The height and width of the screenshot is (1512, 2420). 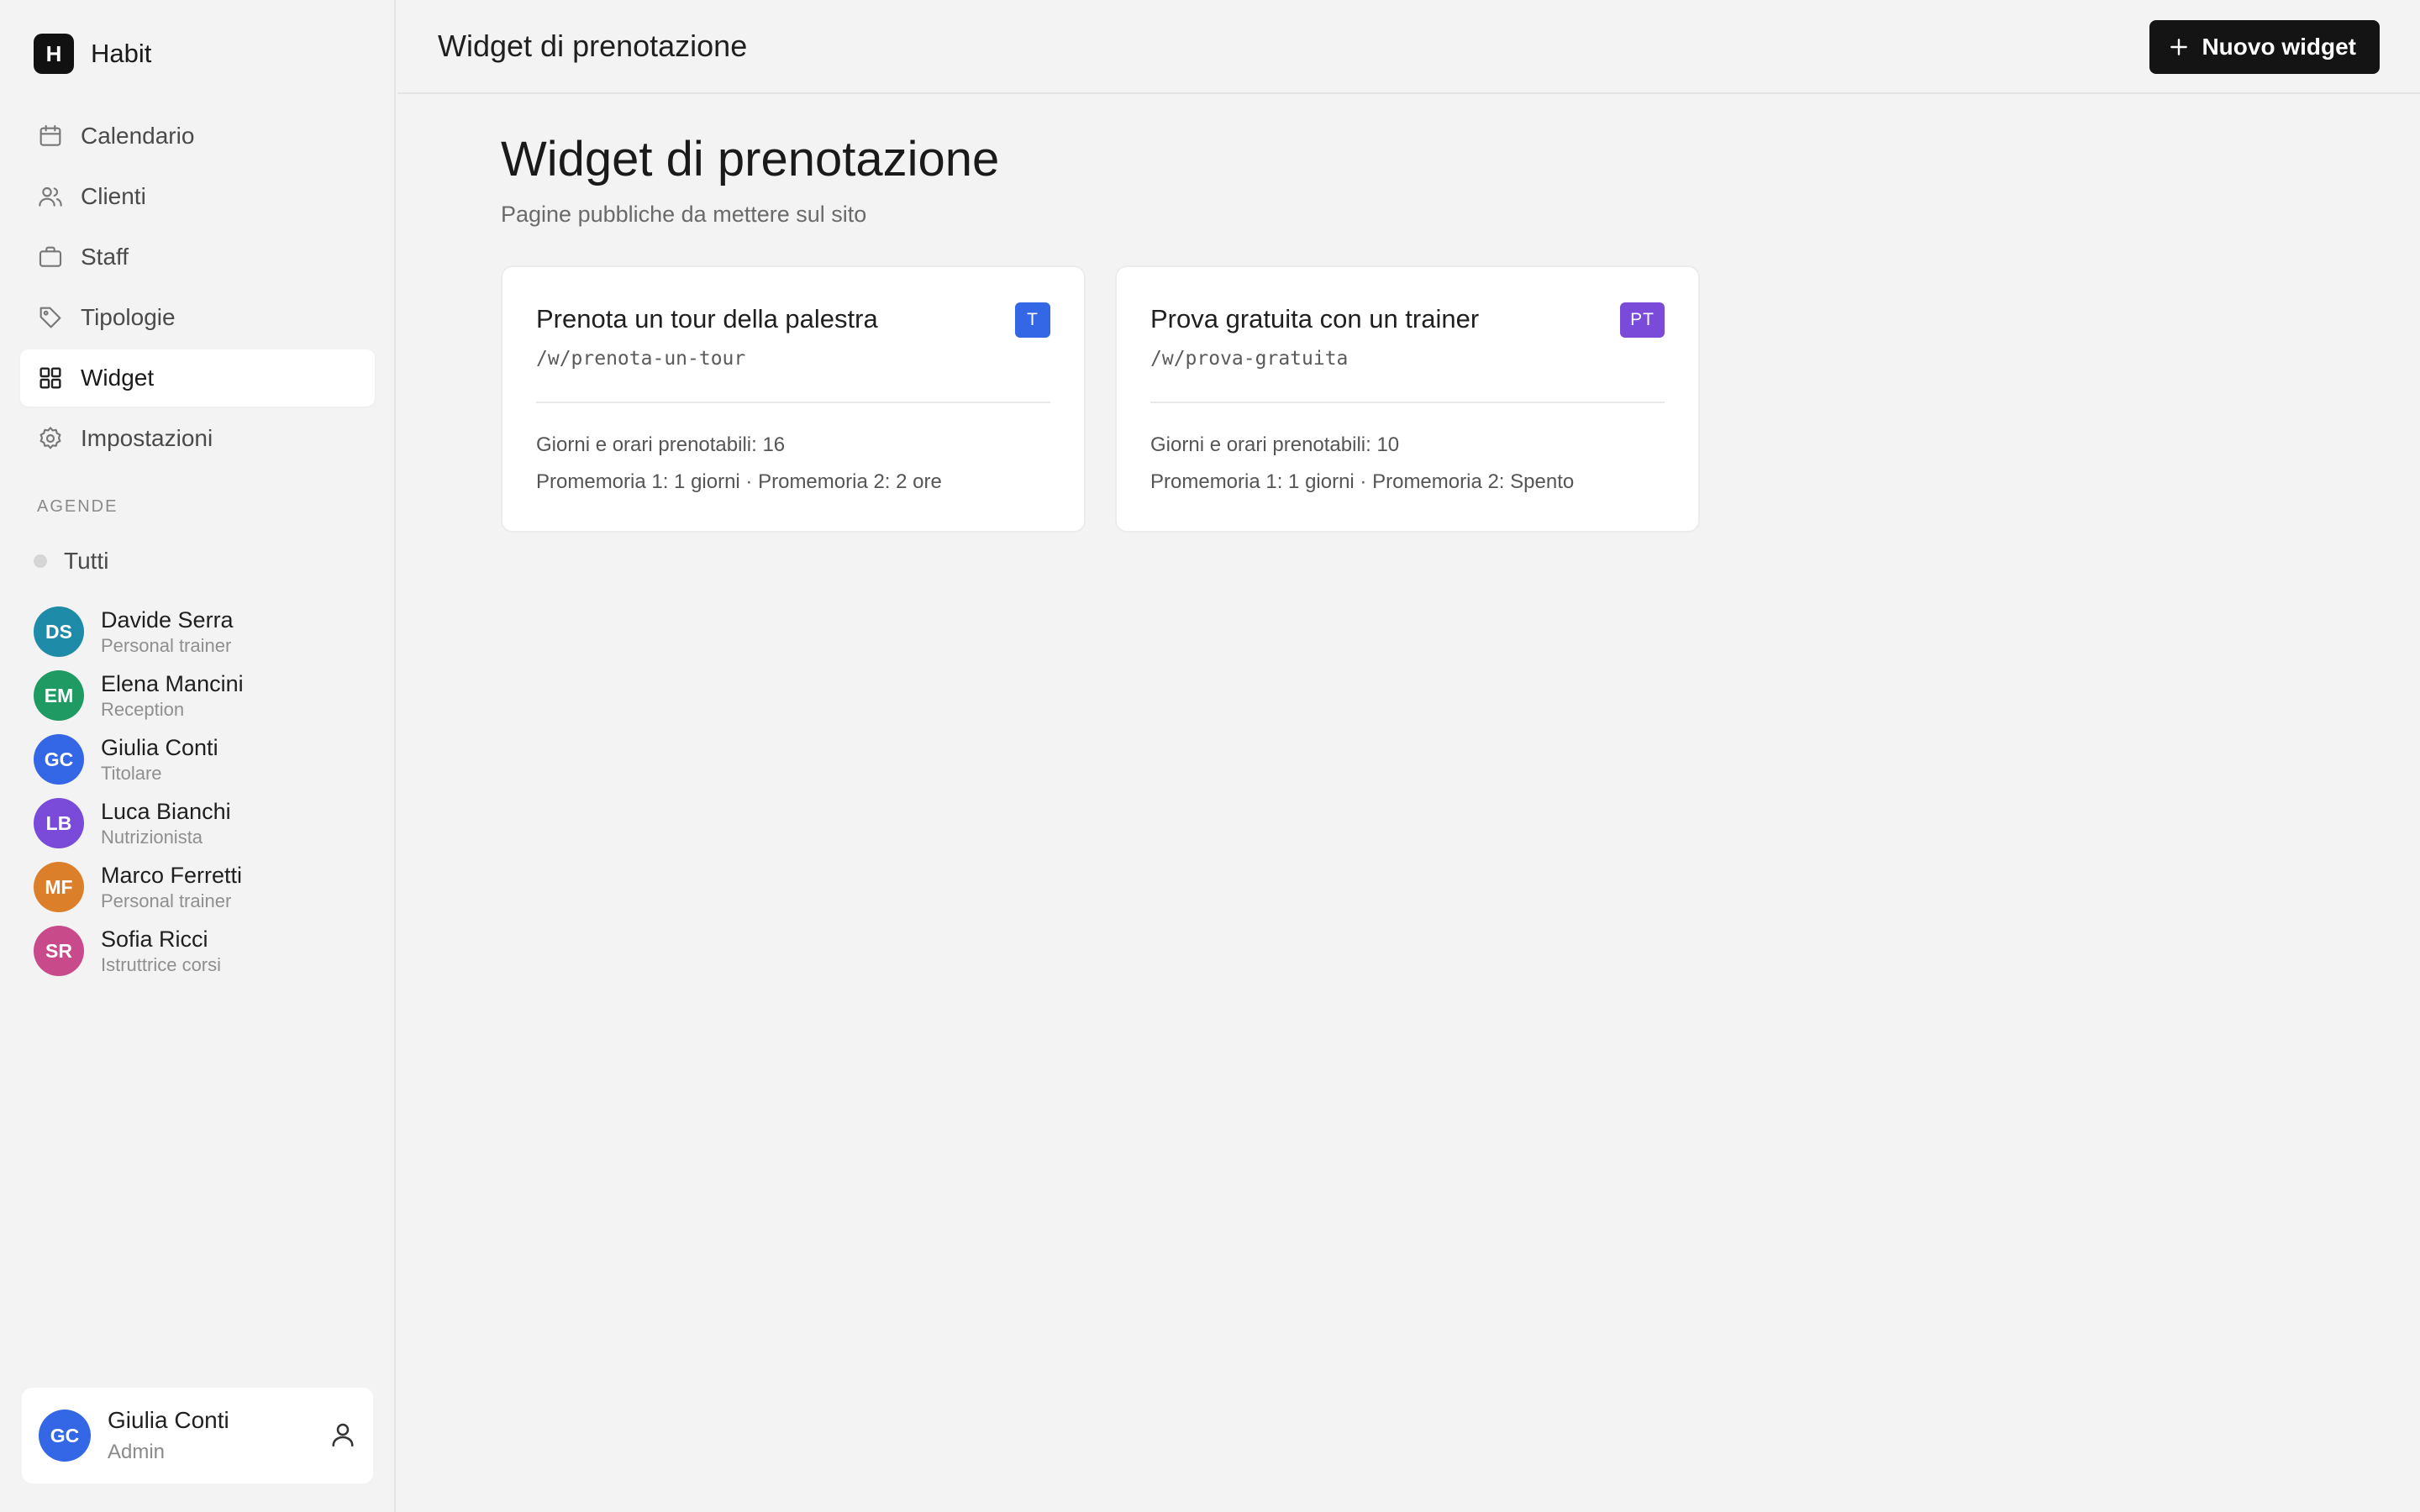 What do you see at coordinates (59, 887) in the screenshot?
I see `avatar: MF` at bounding box center [59, 887].